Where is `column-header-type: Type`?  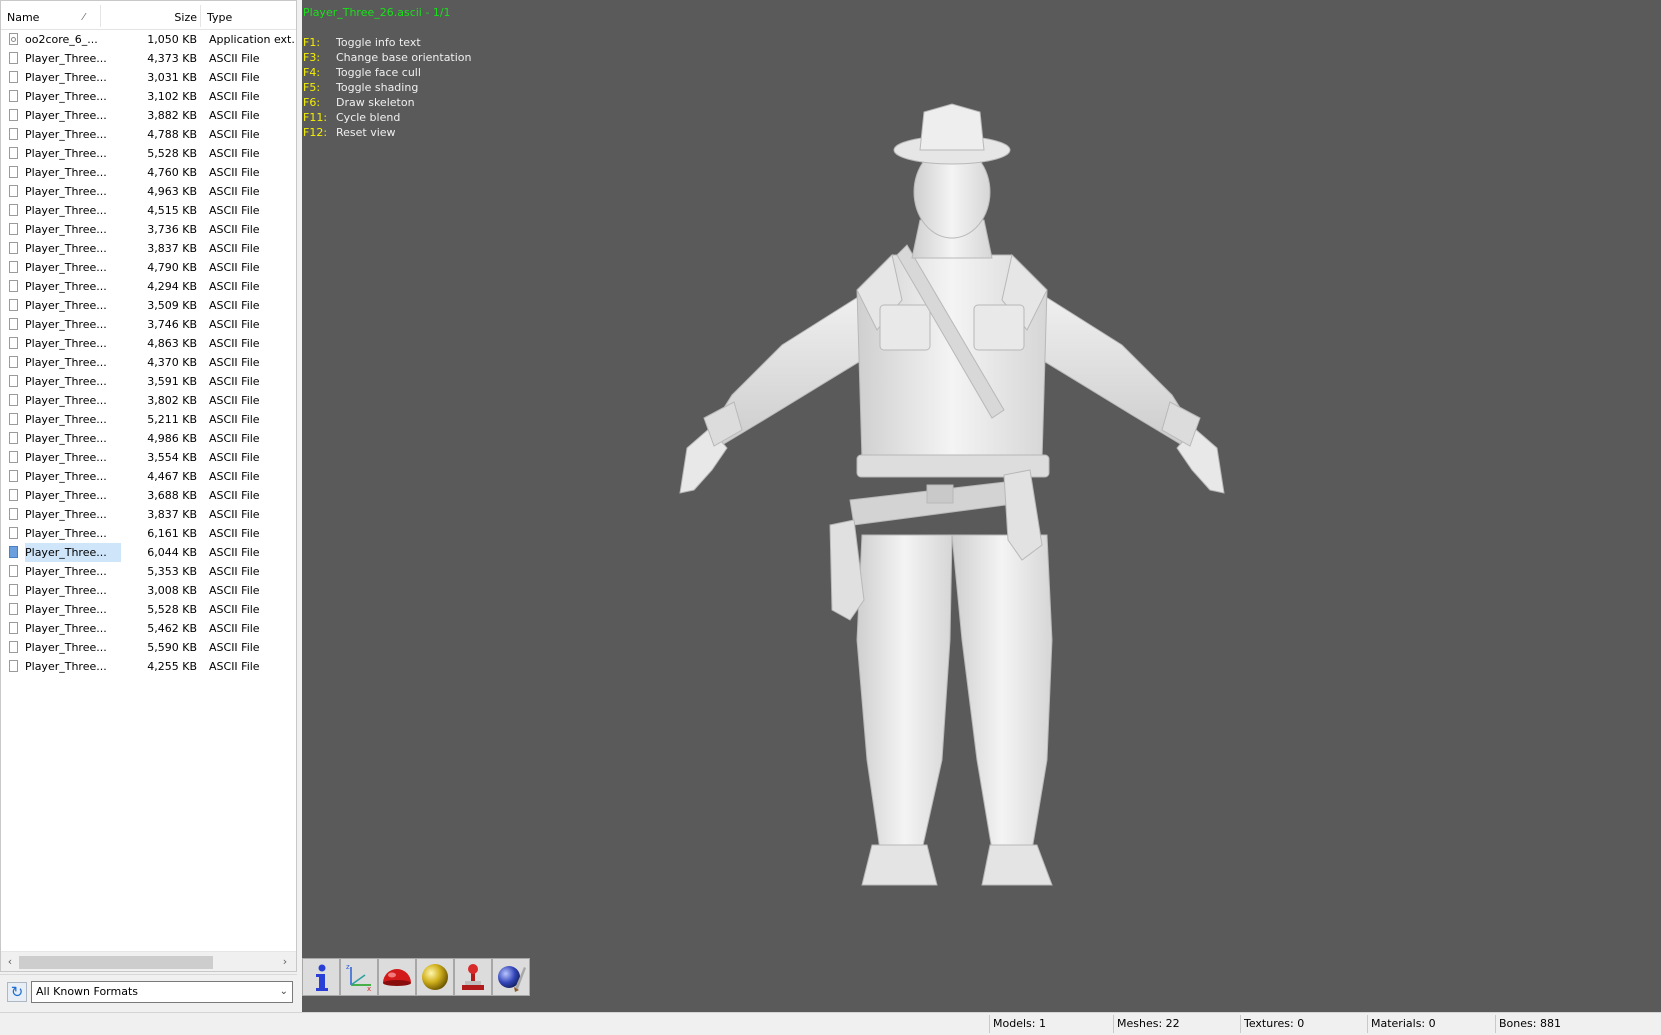 column-header-type: Type is located at coordinates (219, 15).